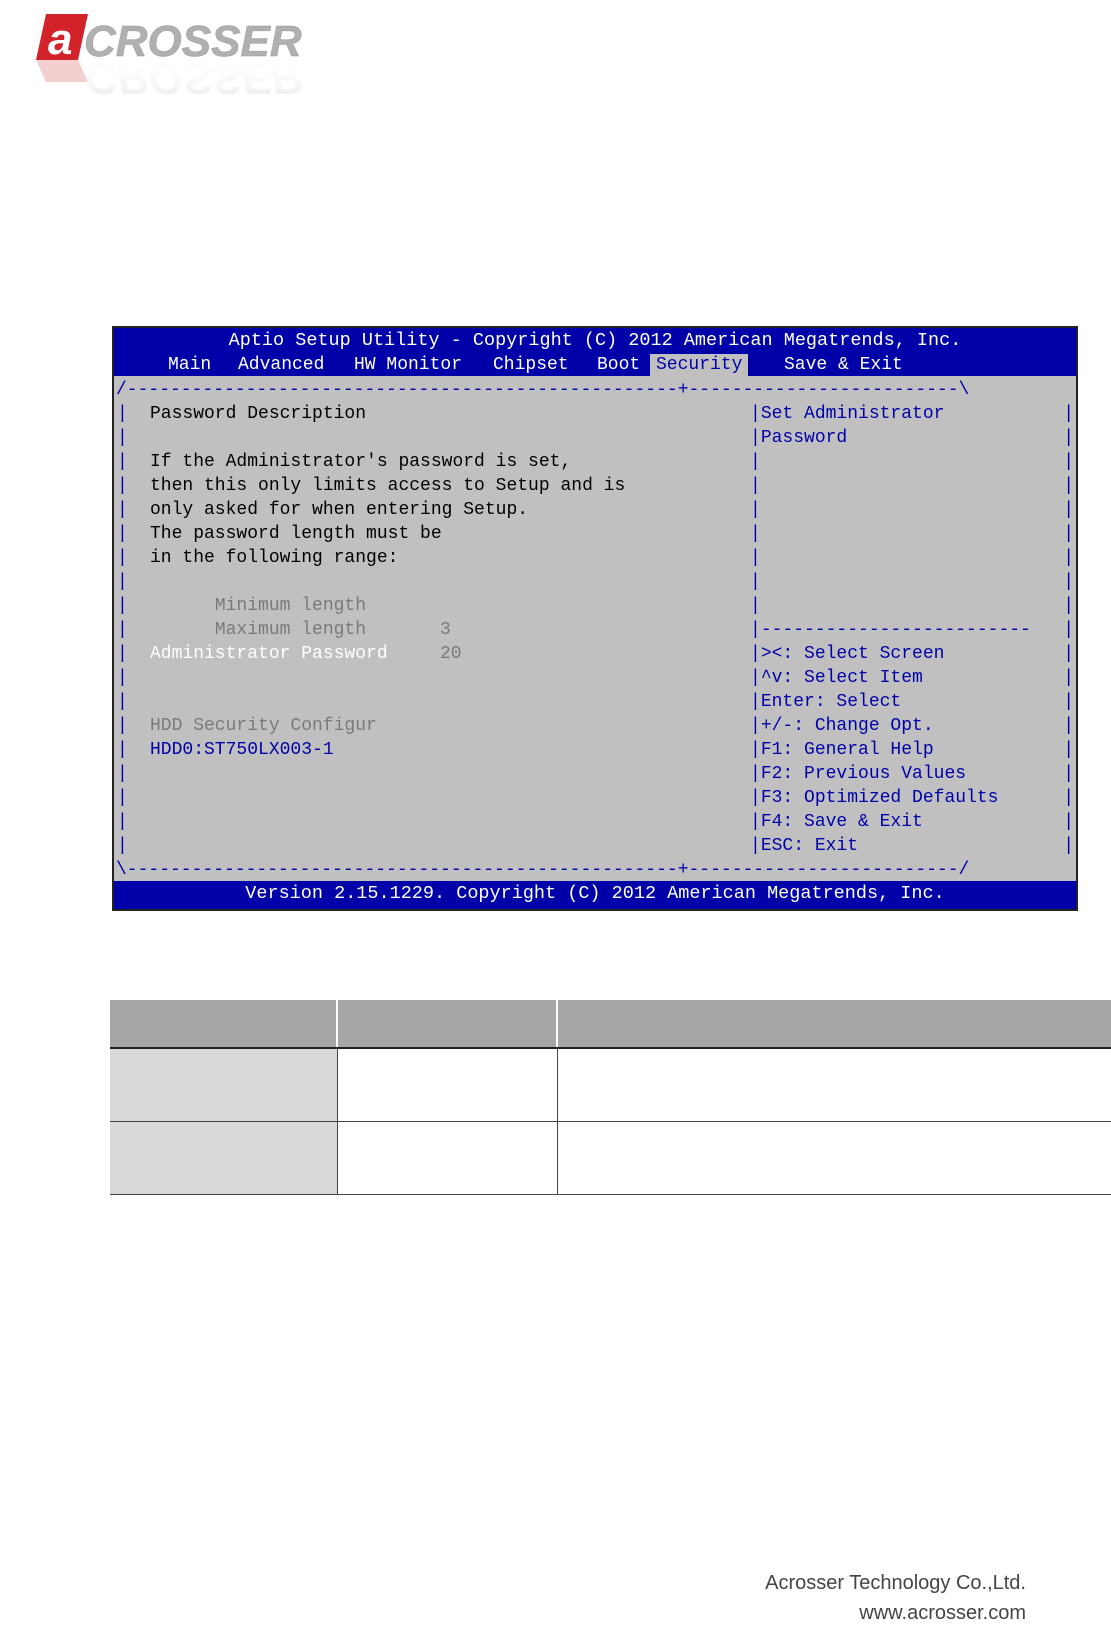  Describe the element at coordinates (858, 774) in the screenshot. I see `key-hint: |F2: Previous Values` at that location.